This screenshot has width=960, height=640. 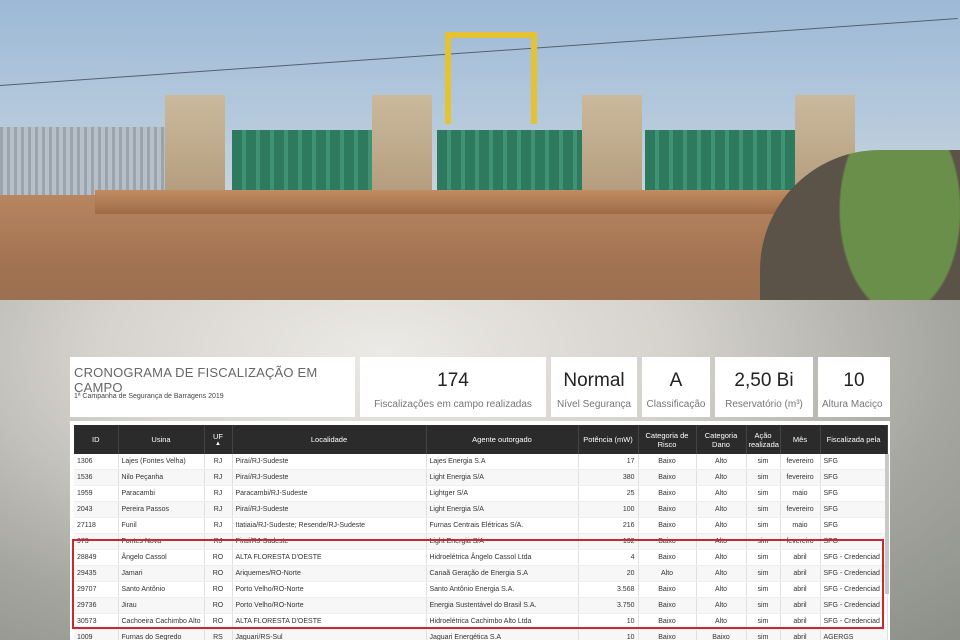 What do you see at coordinates (608, 573) in the screenshot?
I see `cell-potencia: 20` at bounding box center [608, 573].